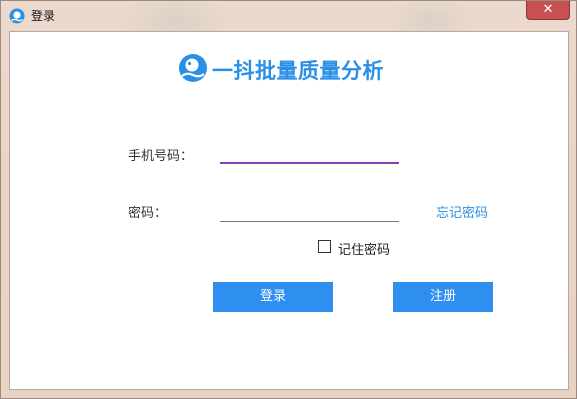 The height and width of the screenshot is (399, 577). I want to click on brand-logo-icon, so click(193, 68).